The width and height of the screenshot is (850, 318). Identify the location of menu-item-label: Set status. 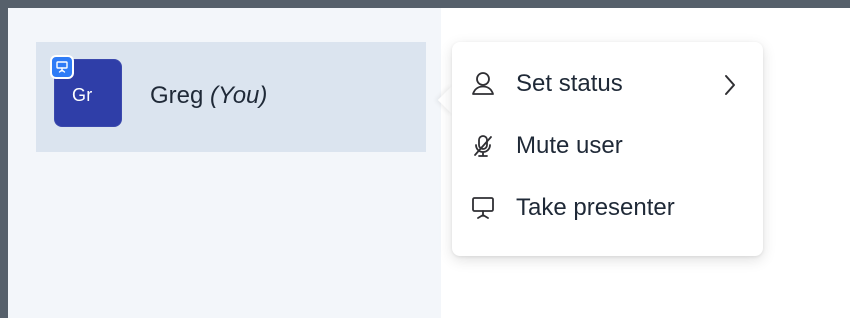
(569, 83).